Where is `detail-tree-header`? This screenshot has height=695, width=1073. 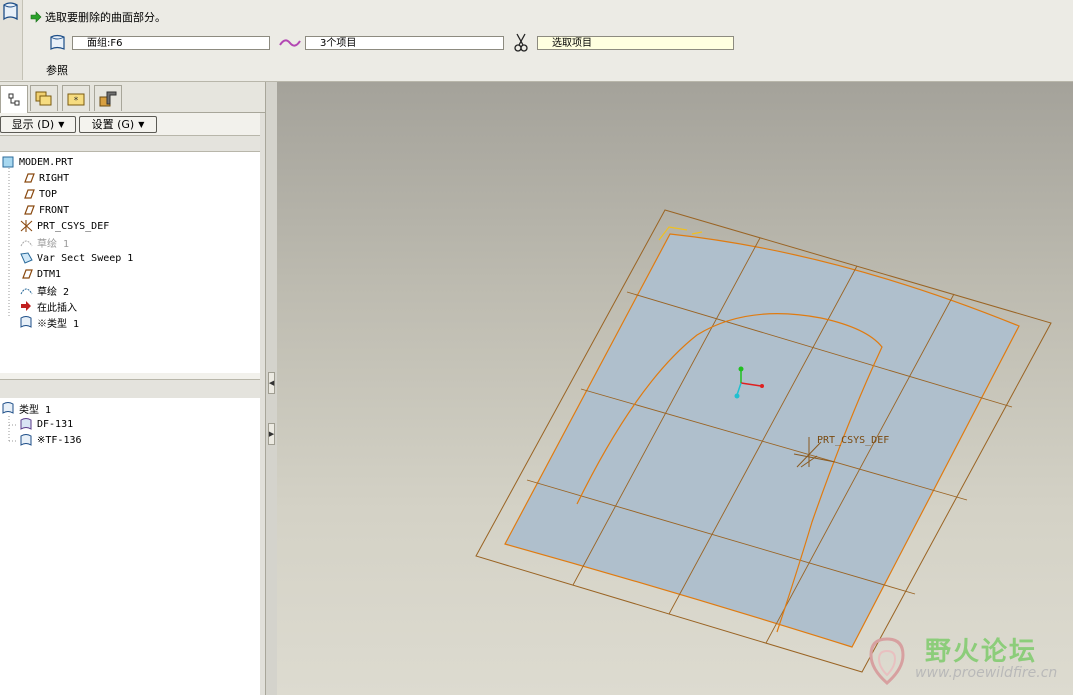 detail-tree-header is located at coordinates (130, 389).